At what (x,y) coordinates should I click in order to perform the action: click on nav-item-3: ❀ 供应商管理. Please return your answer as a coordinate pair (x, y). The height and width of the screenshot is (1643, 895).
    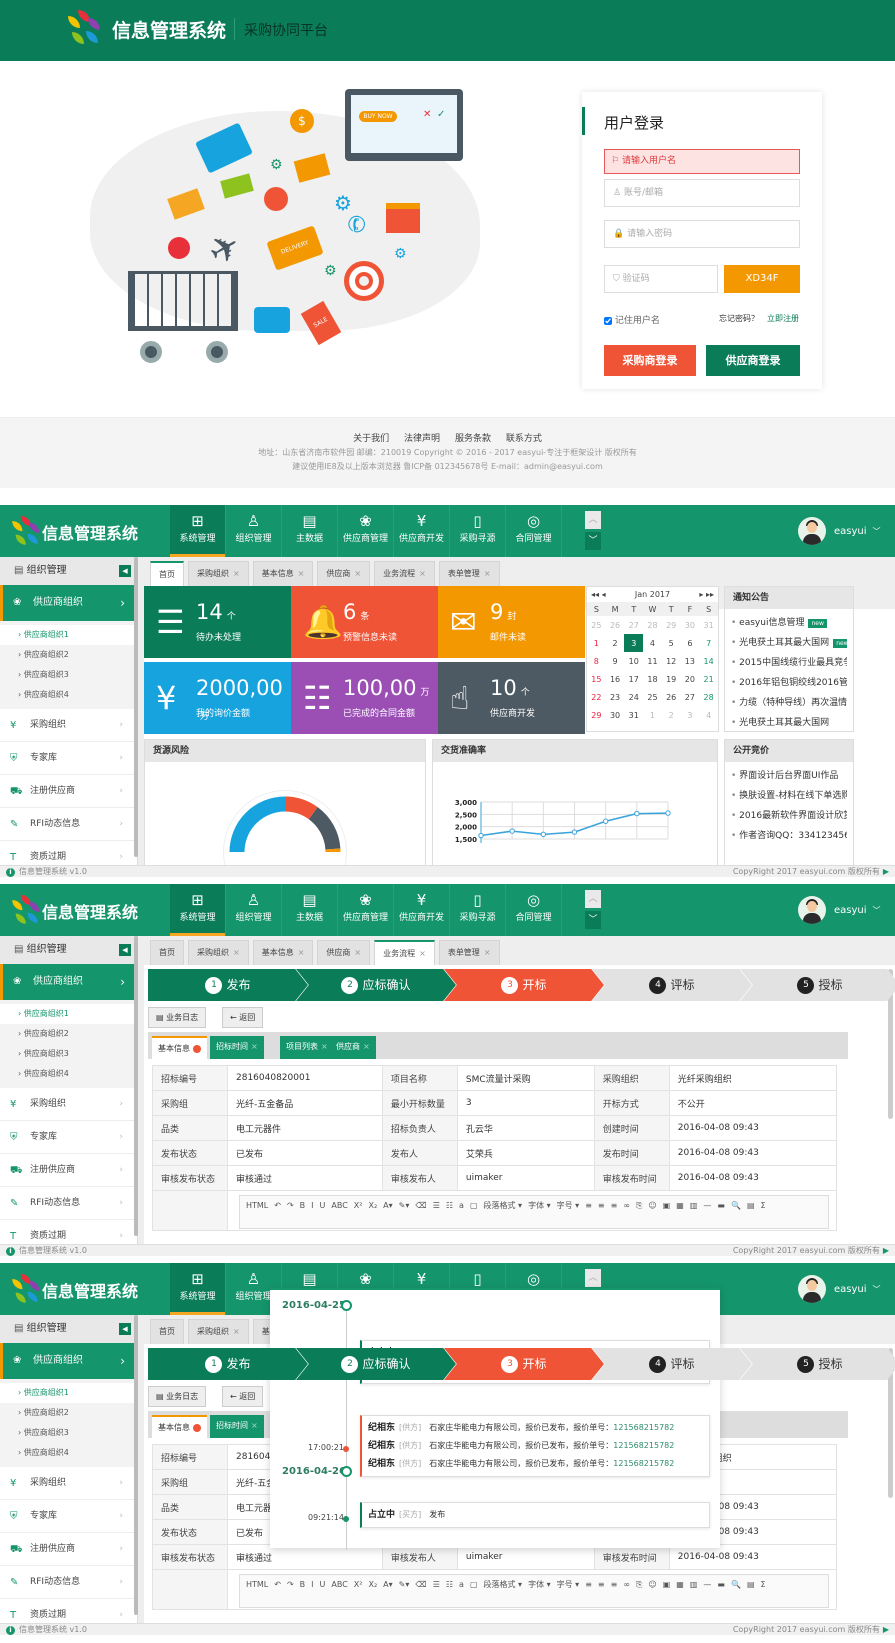
    Looking at the image, I should click on (366, 910).